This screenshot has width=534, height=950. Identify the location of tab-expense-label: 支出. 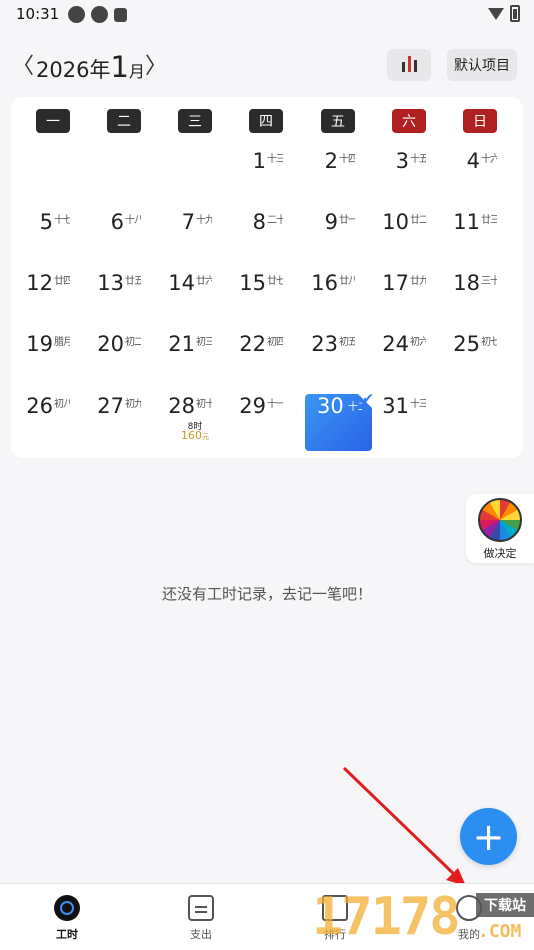
(201, 934).